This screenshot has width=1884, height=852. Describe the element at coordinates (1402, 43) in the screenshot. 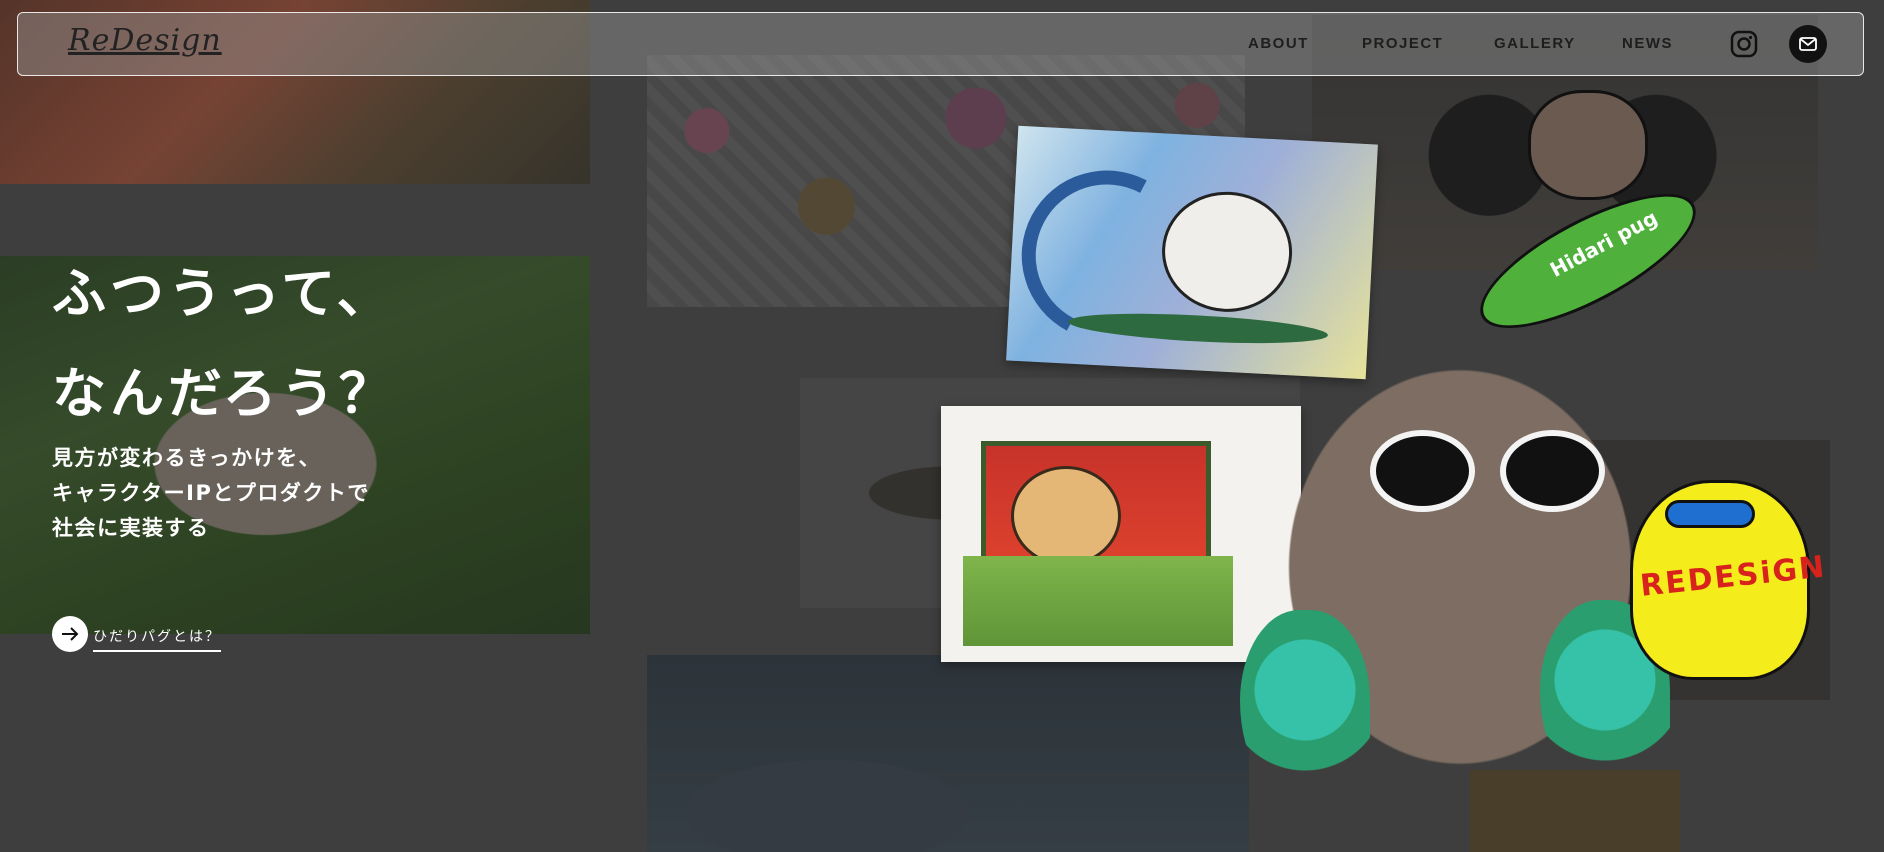

I see `nav-project: PROJECT` at that location.